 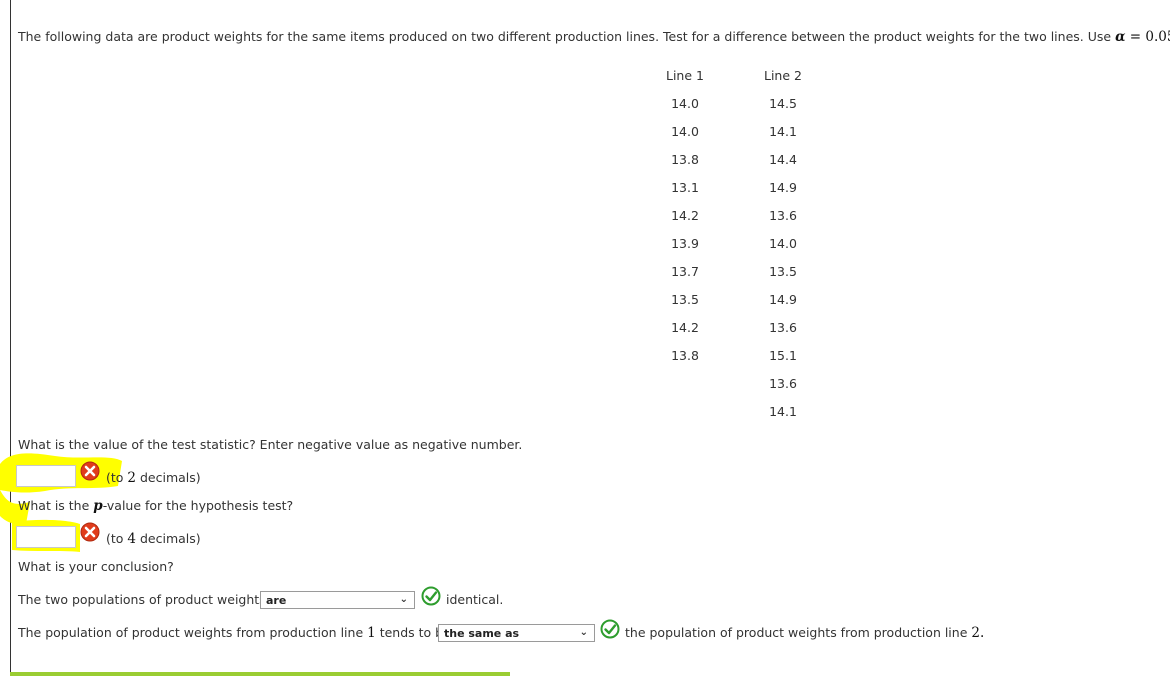 What do you see at coordinates (685, 299) in the screenshot?
I see `line1-value: 13.5` at bounding box center [685, 299].